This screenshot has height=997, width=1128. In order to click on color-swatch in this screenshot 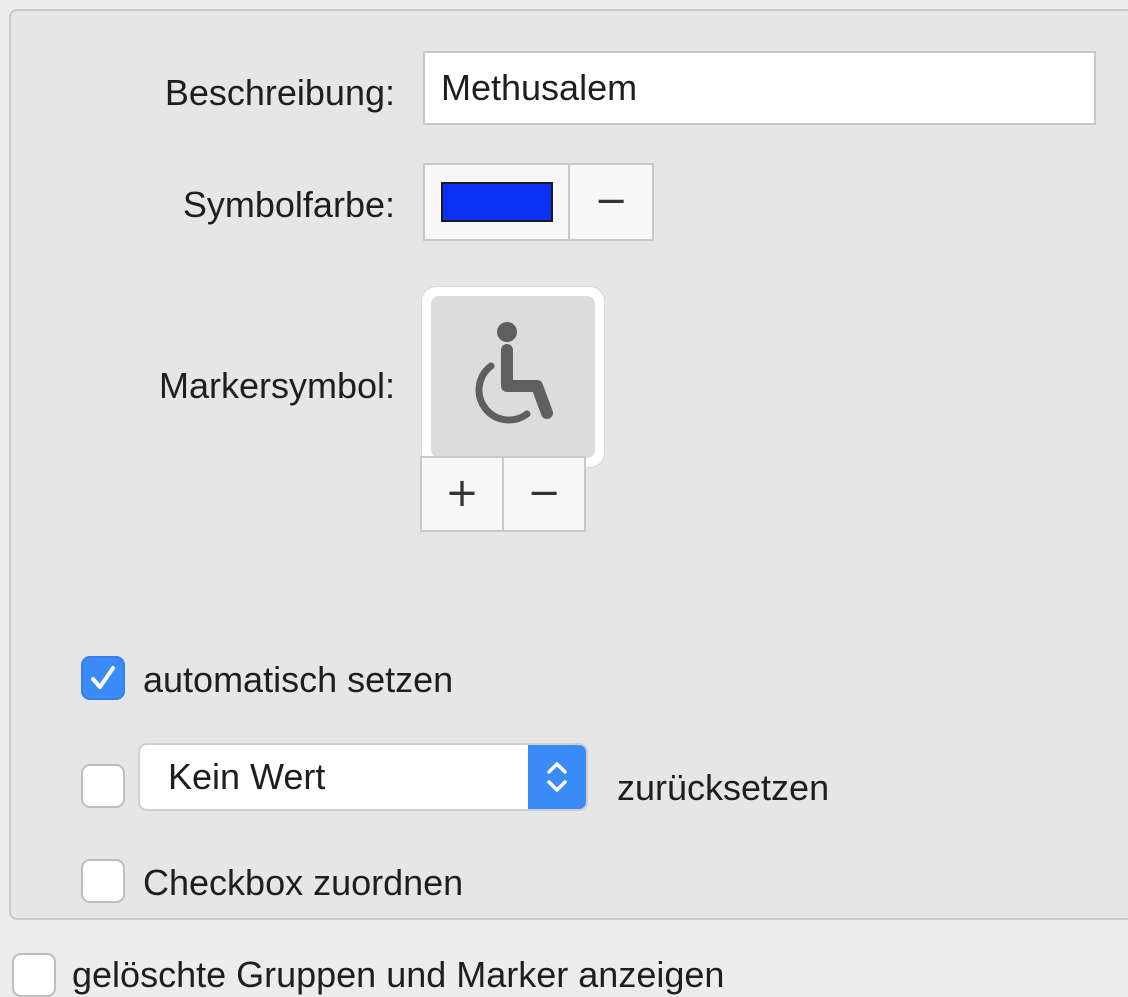, I will do `click(497, 202)`.